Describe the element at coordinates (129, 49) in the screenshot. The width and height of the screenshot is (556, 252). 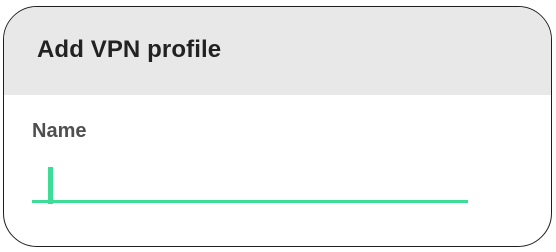
I see `dialog-title: Add VPN profile` at that location.